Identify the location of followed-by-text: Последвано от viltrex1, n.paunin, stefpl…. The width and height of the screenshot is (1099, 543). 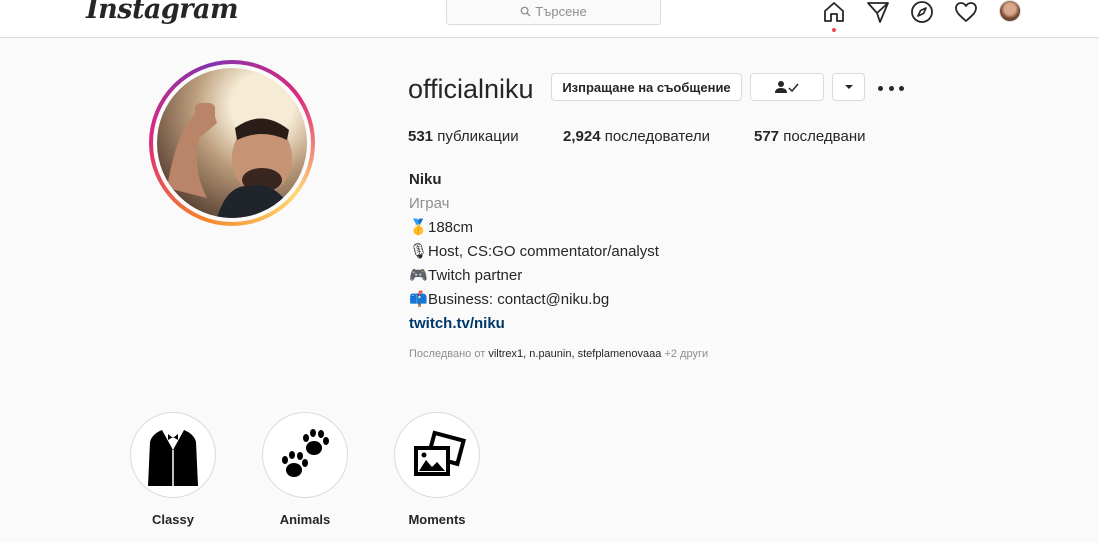
(558, 354).